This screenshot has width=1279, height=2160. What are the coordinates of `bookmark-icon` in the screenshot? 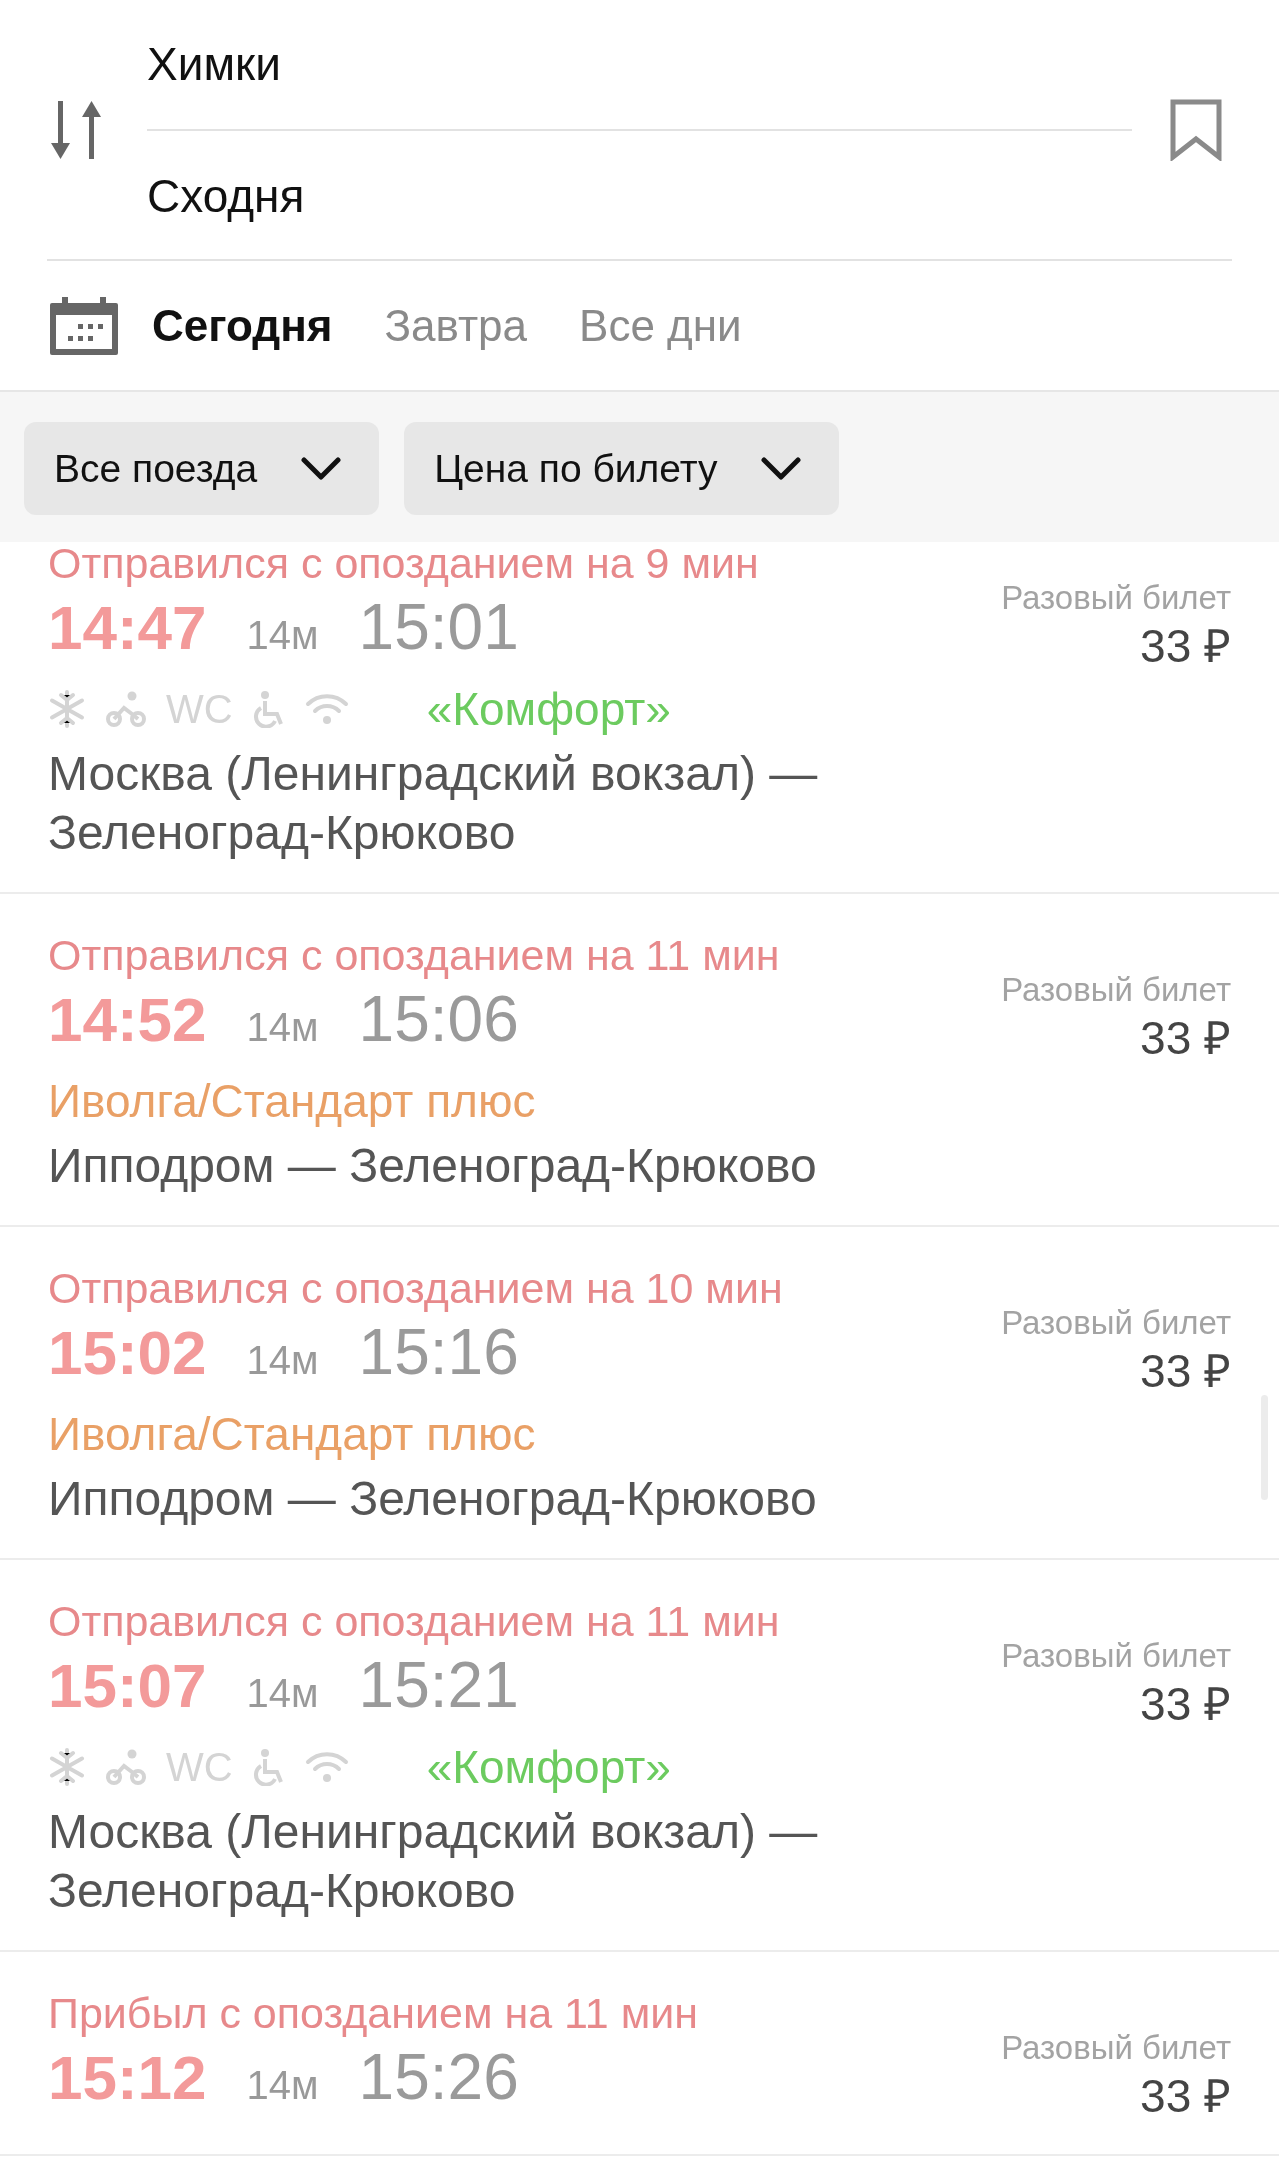 It's located at (1196, 129).